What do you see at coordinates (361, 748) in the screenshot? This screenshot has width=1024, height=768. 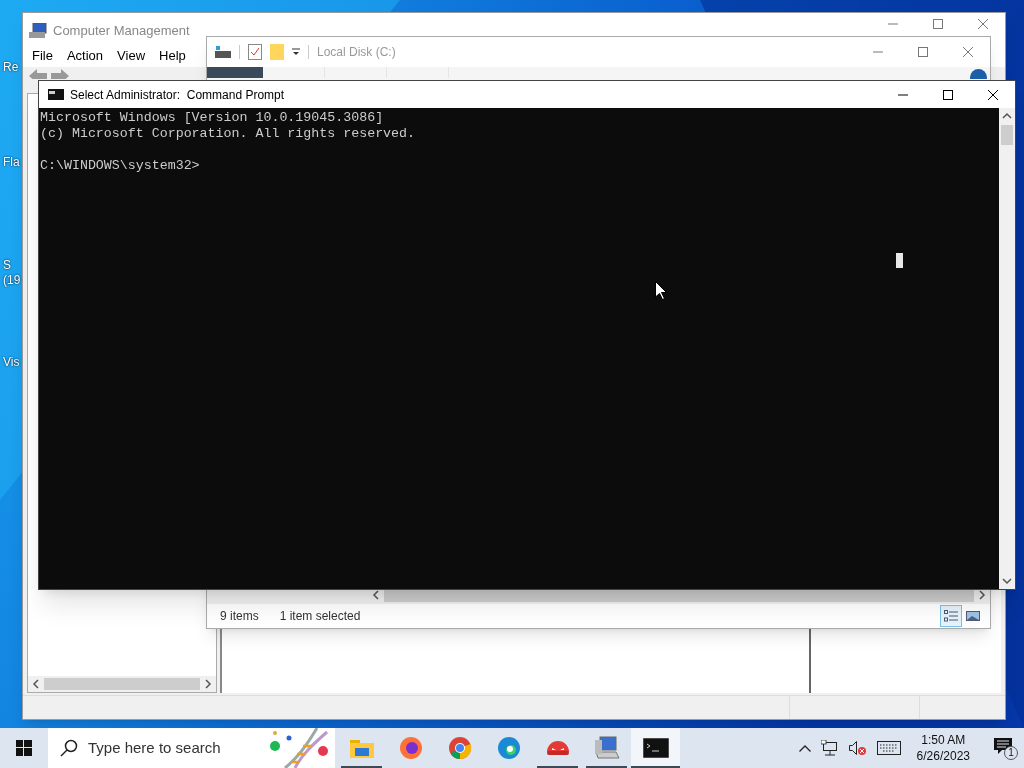 I see `folder-icon` at bounding box center [361, 748].